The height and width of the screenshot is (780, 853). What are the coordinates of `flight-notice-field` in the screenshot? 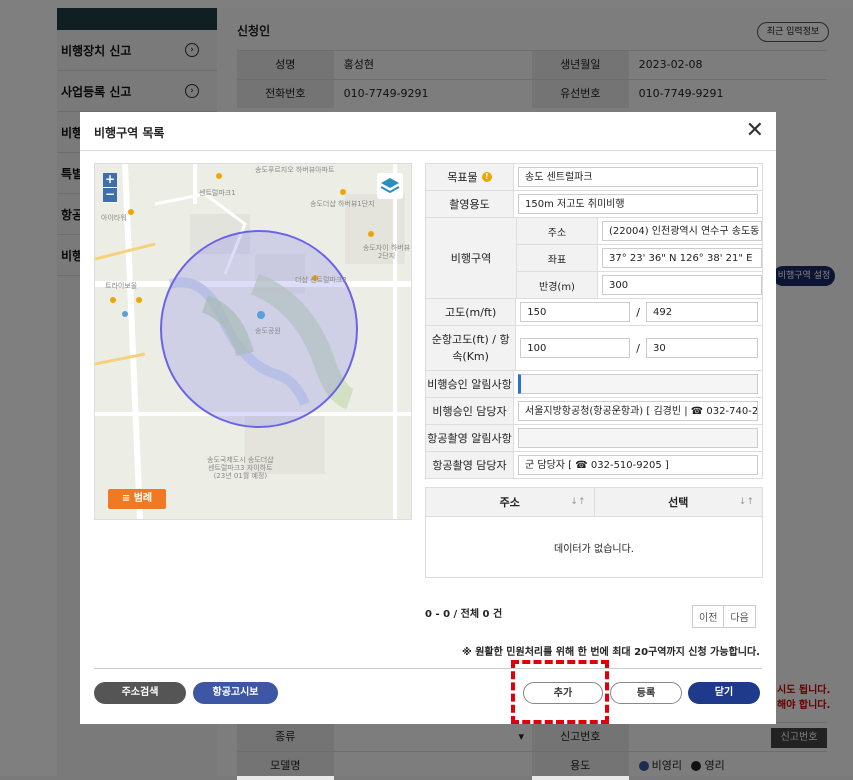 It's located at (638, 384).